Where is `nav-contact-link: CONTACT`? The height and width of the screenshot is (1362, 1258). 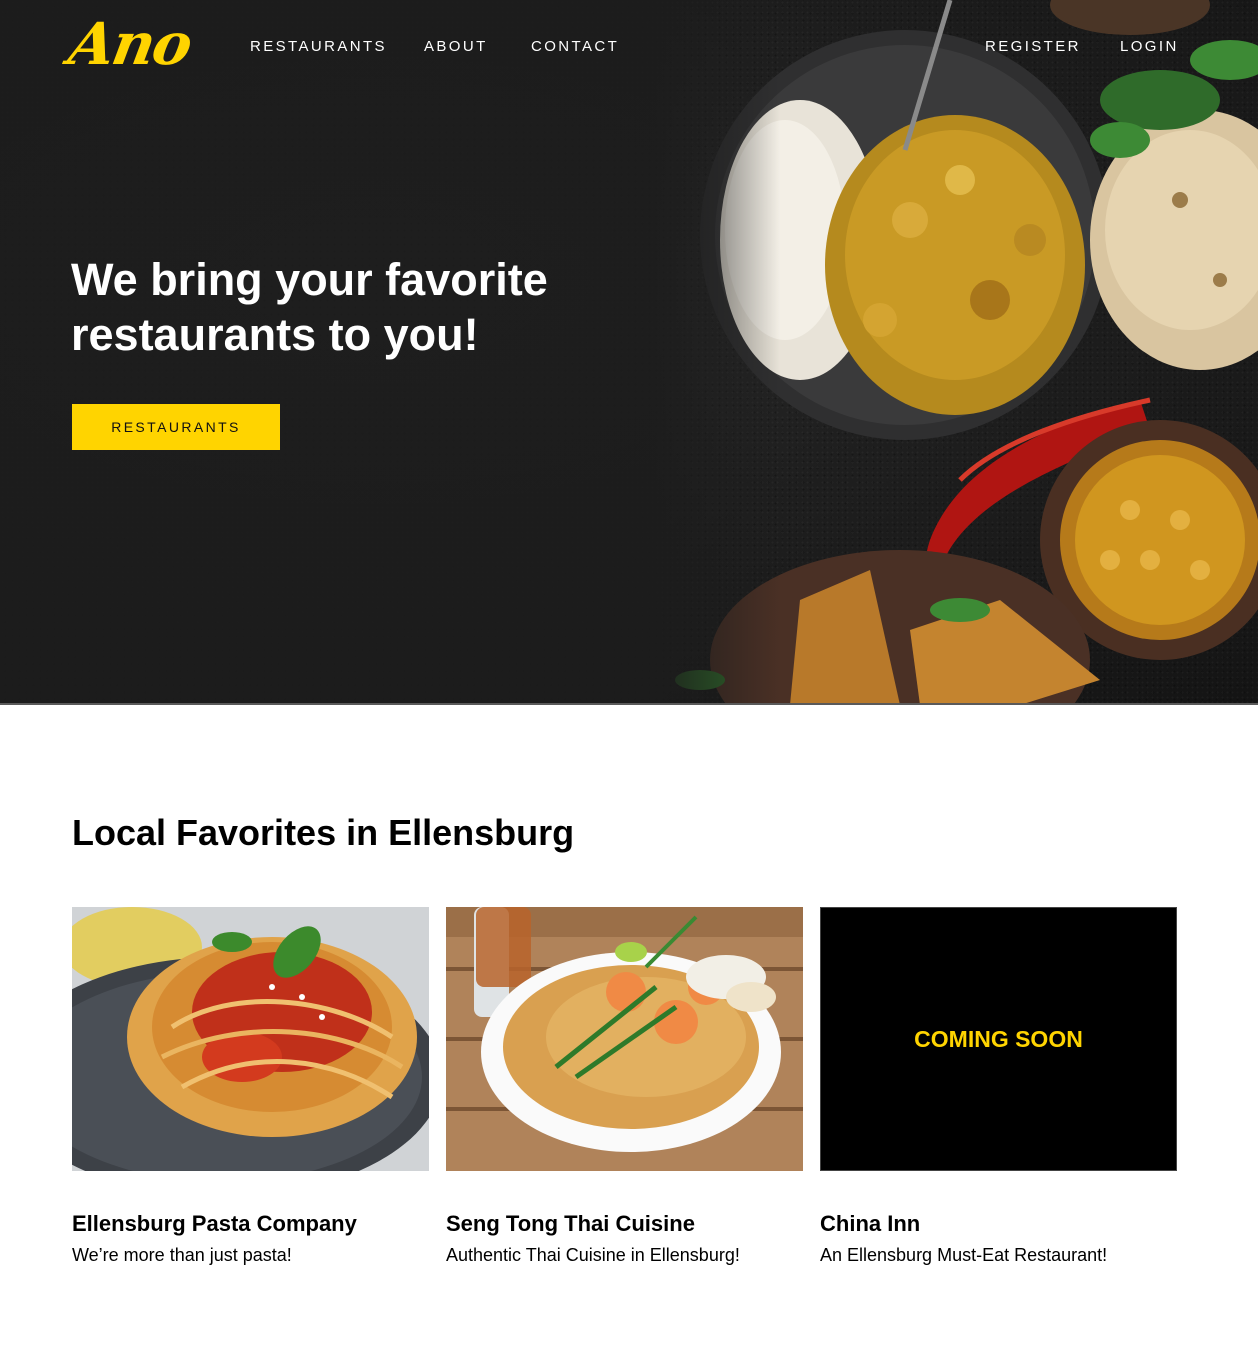
nav-contact-link: CONTACT is located at coordinates (575, 46).